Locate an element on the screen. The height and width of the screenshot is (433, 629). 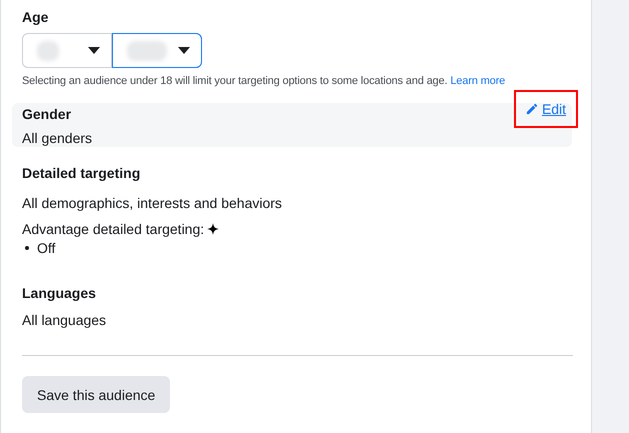
save-audience-button: Save this audience is located at coordinates (96, 394).